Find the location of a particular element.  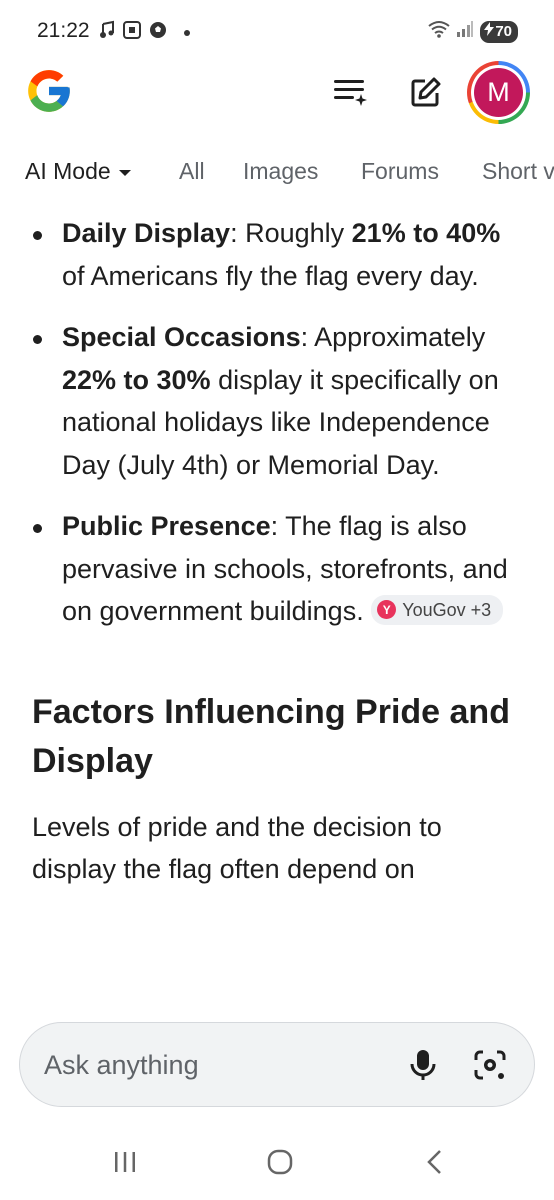

tab-images: Images is located at coordinates (280, 171).